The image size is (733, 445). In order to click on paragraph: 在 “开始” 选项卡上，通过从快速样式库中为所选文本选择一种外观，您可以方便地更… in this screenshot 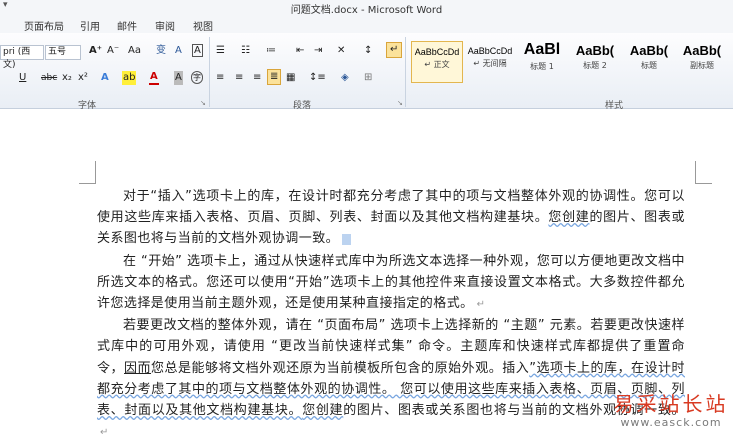, I will do `click(391, 283)`.